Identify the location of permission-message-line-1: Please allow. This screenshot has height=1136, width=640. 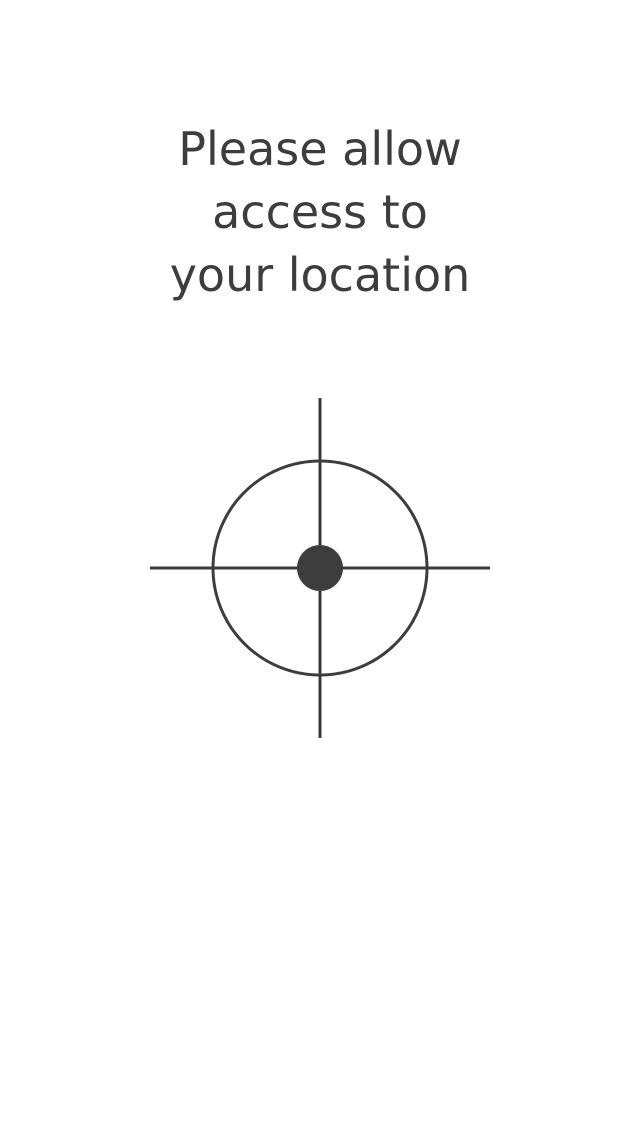
(320, 149).